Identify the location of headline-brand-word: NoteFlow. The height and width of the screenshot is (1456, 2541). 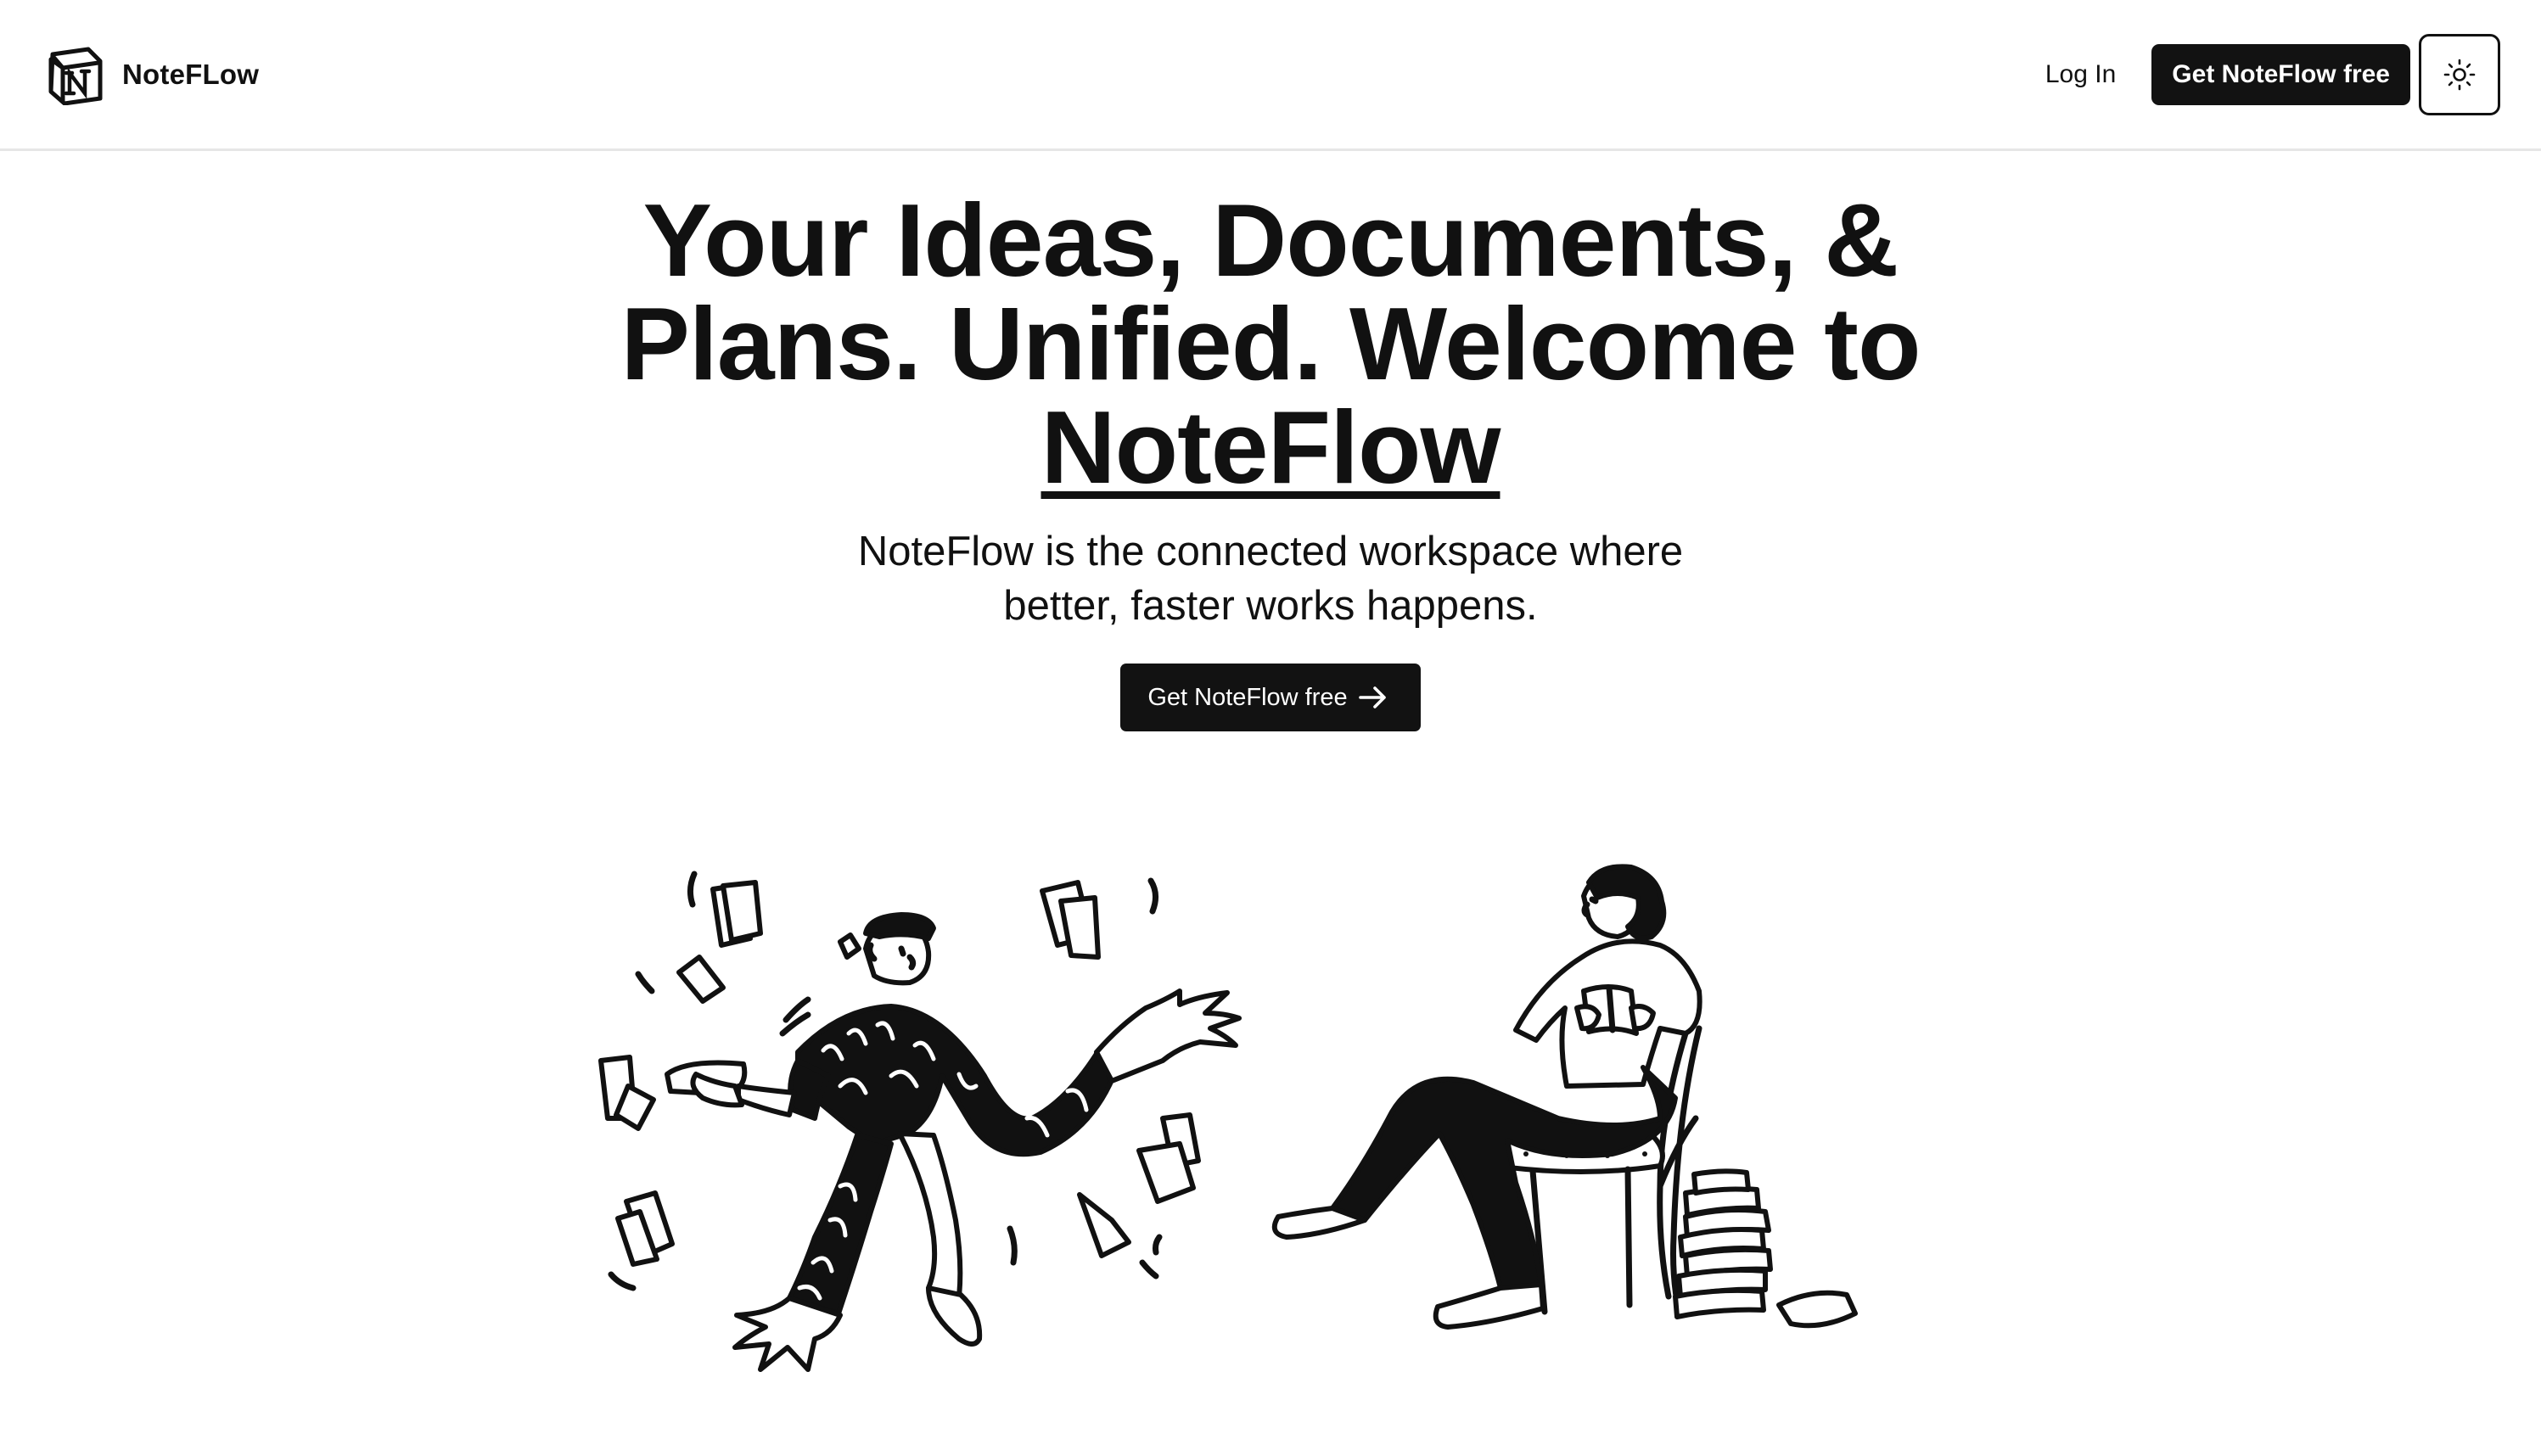
(1271, 447).